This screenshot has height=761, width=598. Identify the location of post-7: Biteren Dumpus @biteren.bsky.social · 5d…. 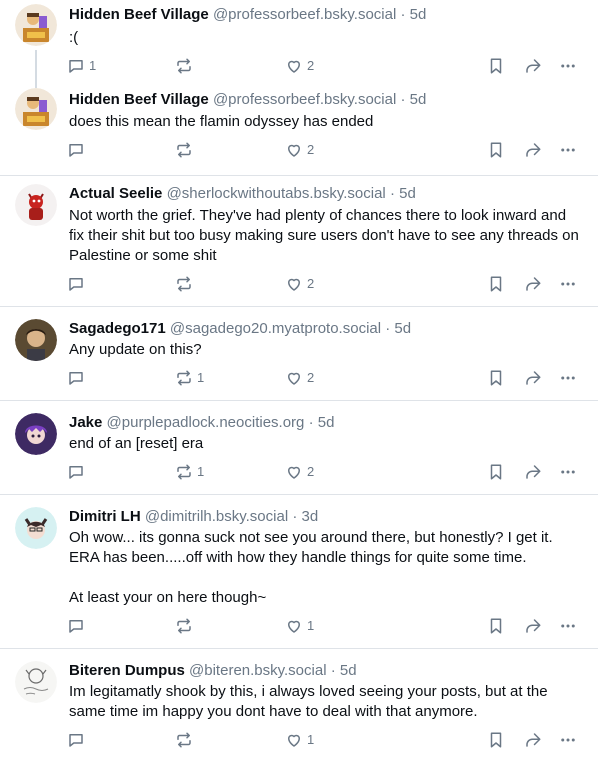
(299, 705).